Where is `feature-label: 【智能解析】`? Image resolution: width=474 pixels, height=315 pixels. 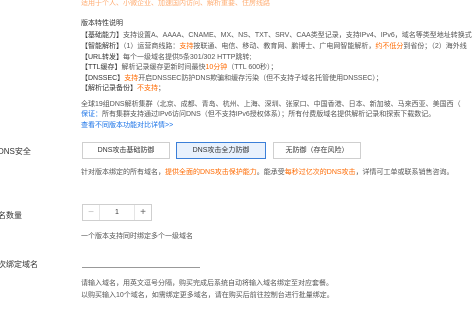 feature-label: 【智能解析】 is located at coordinates (102, 46).